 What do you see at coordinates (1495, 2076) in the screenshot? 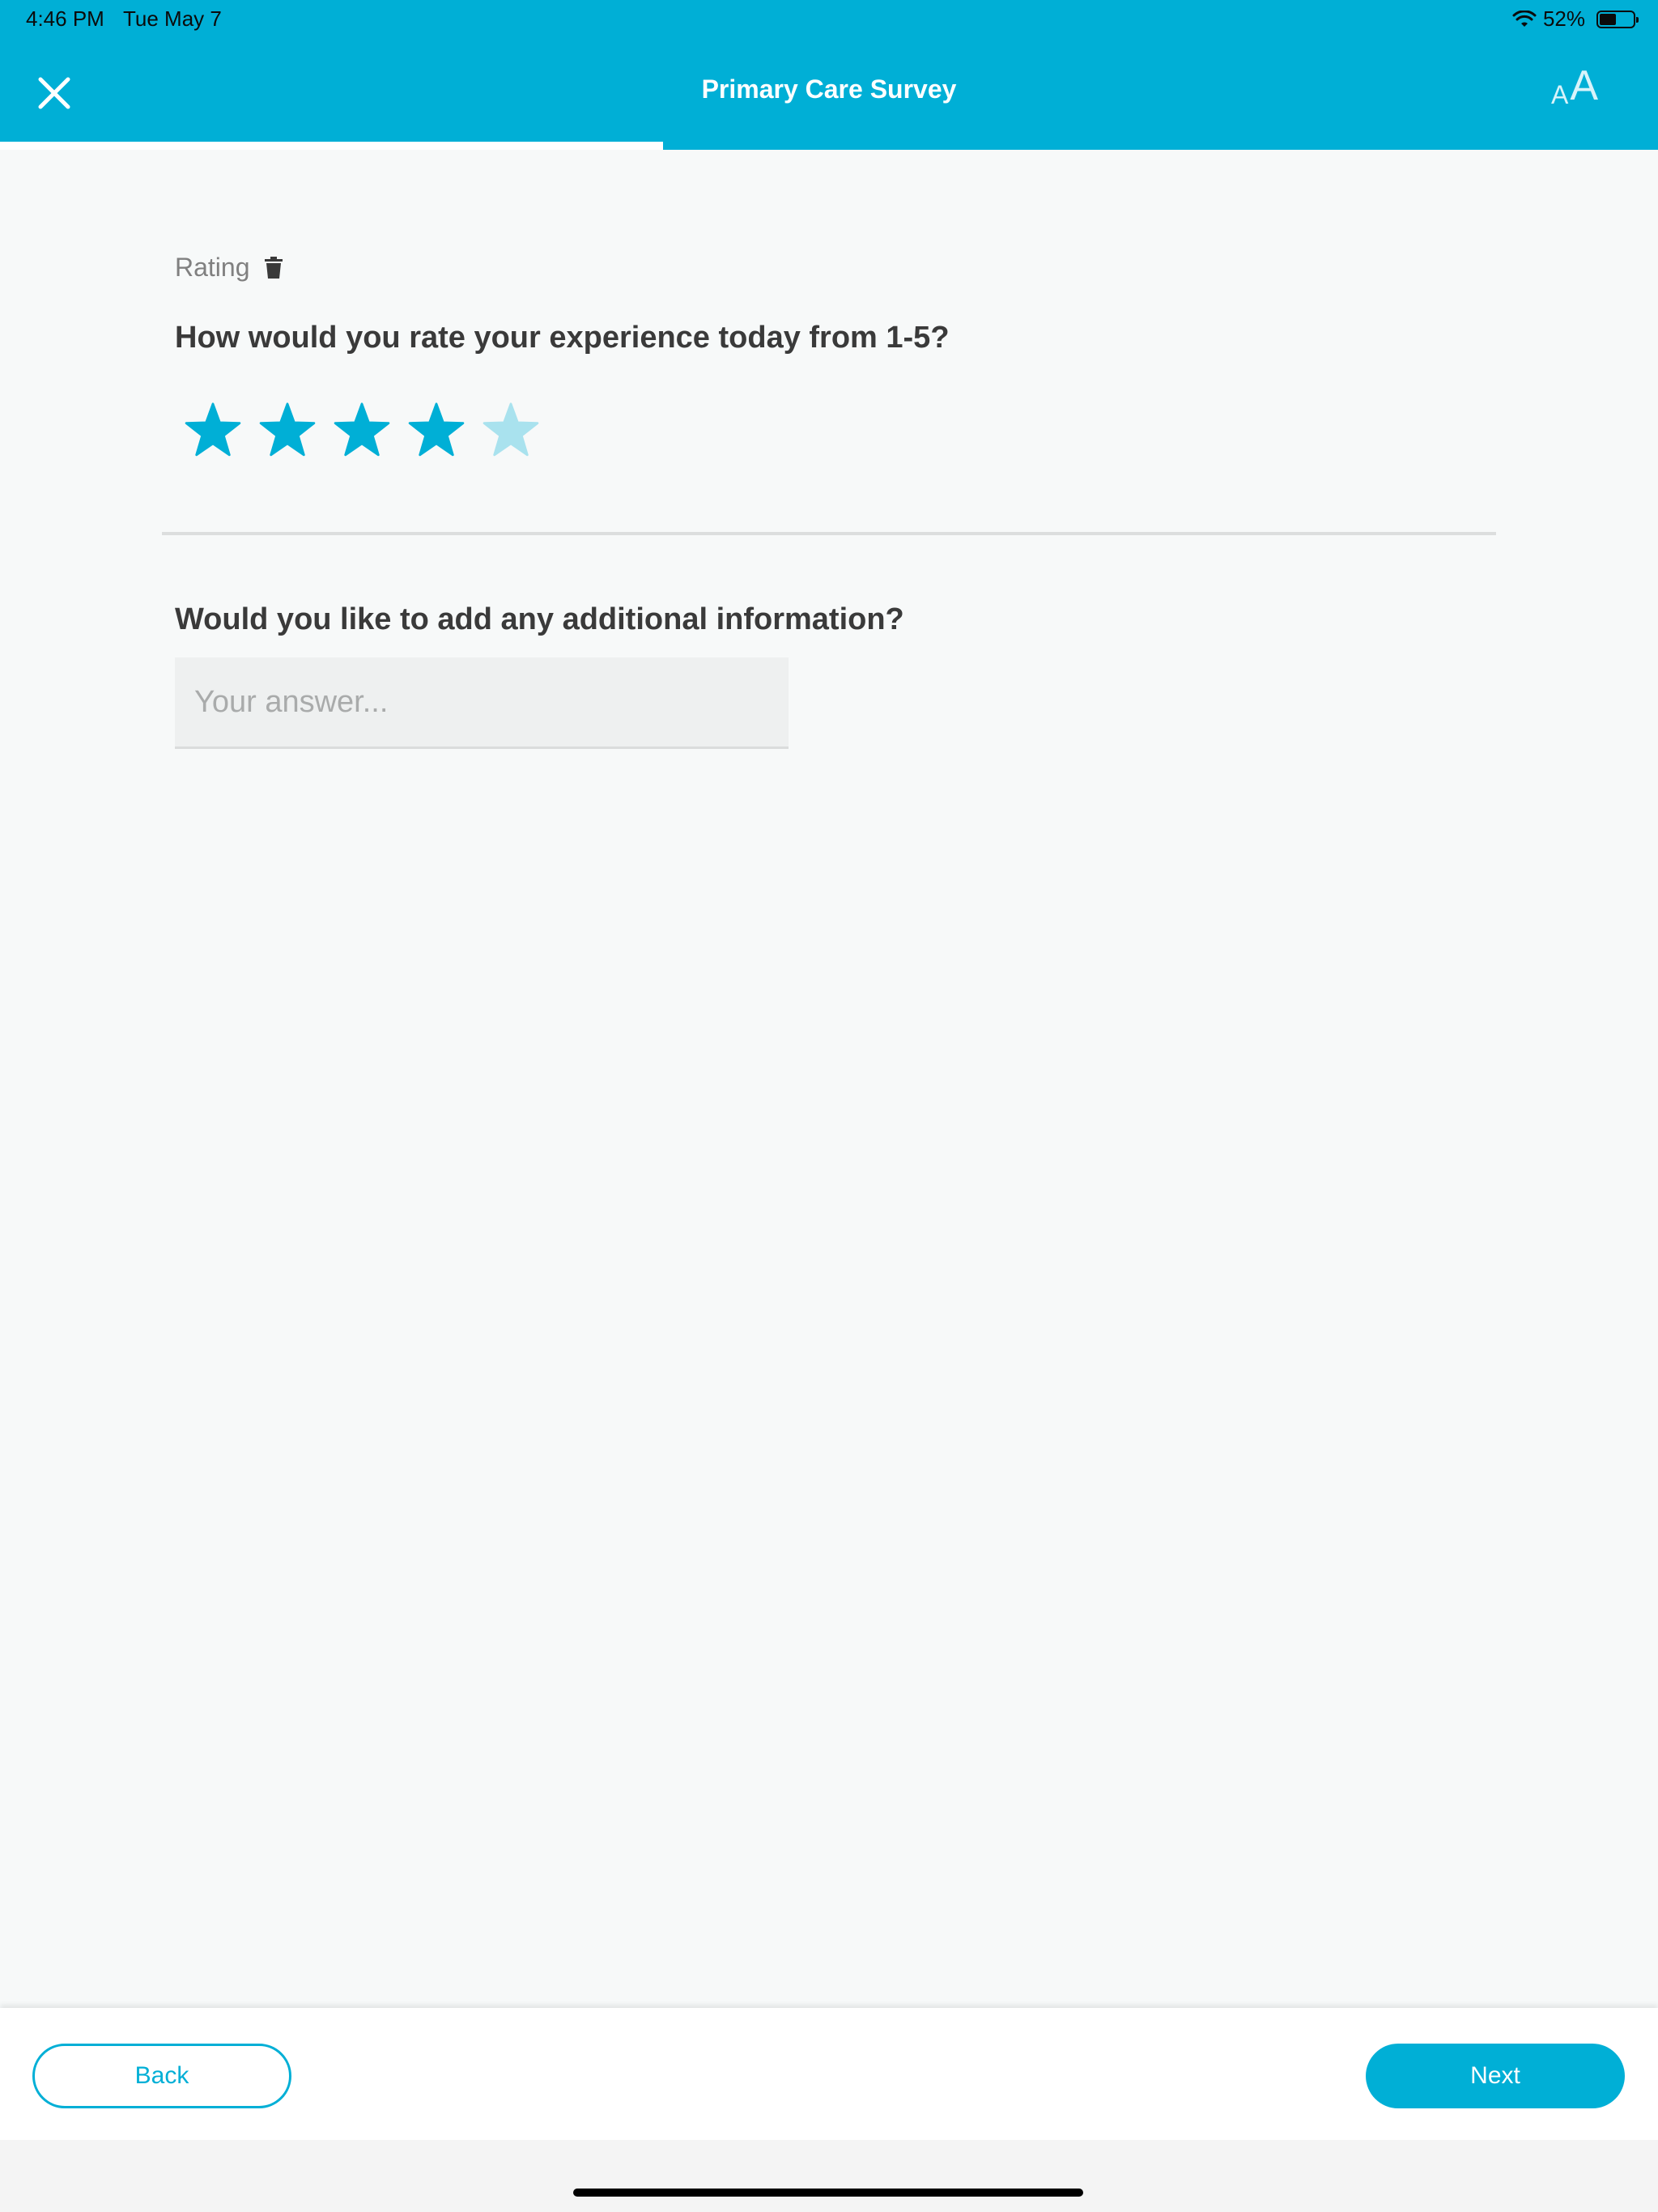
I see `next-button: Next` at bounding box center [1495, 2076].